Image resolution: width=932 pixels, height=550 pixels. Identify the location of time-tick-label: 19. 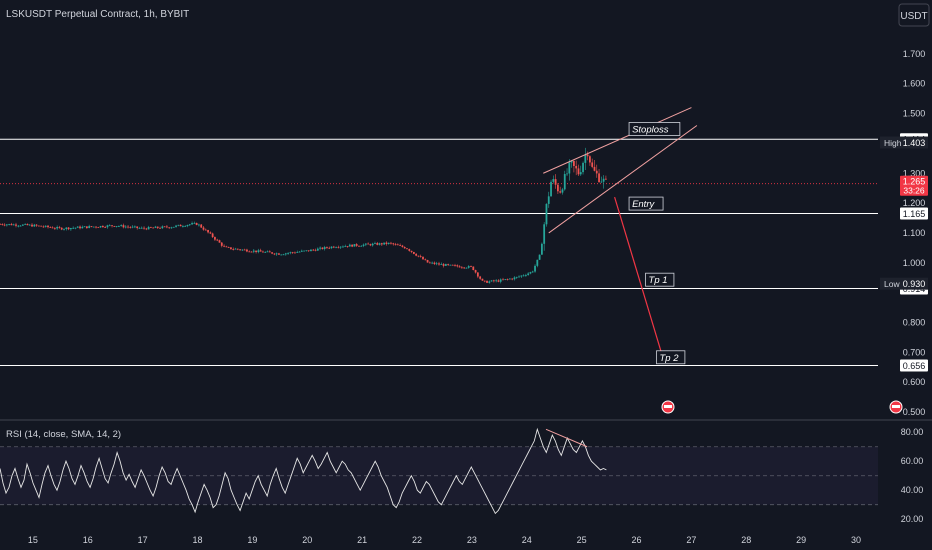
(252, 540).